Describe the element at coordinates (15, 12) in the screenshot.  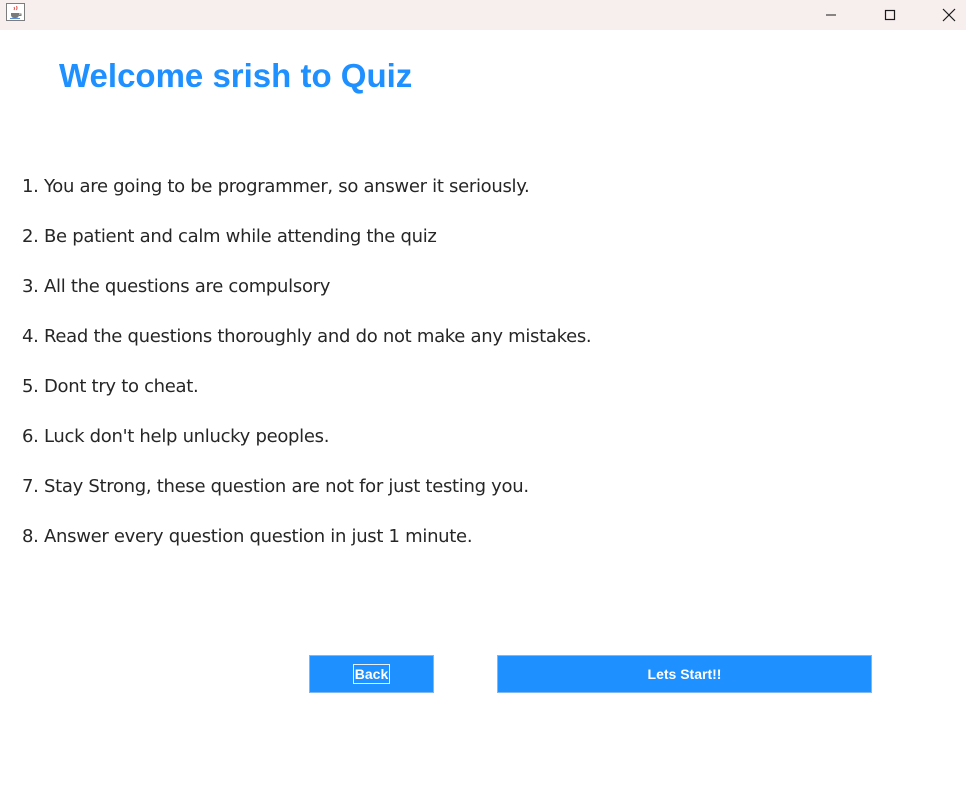
I see `java-cup-icon` at that location.